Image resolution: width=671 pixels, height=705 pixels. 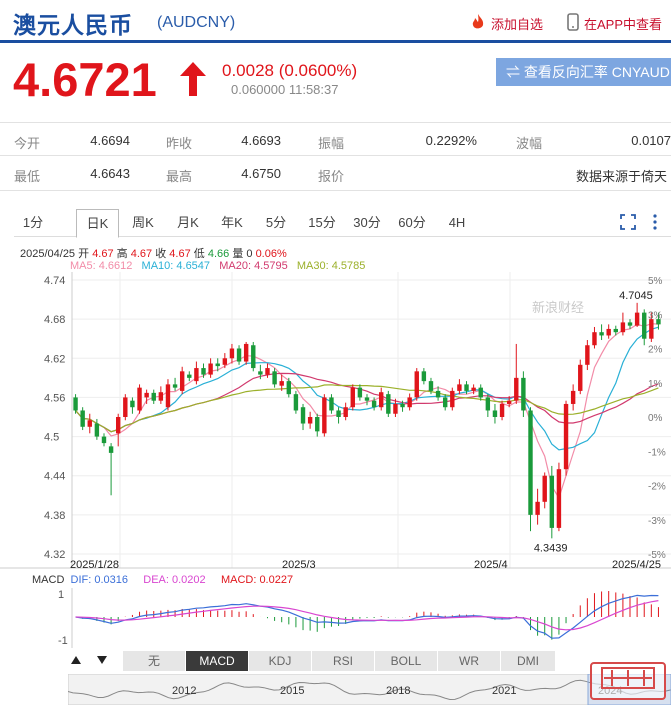 I want to click on watermark: 新浪财经, so click(x=558, y=307).